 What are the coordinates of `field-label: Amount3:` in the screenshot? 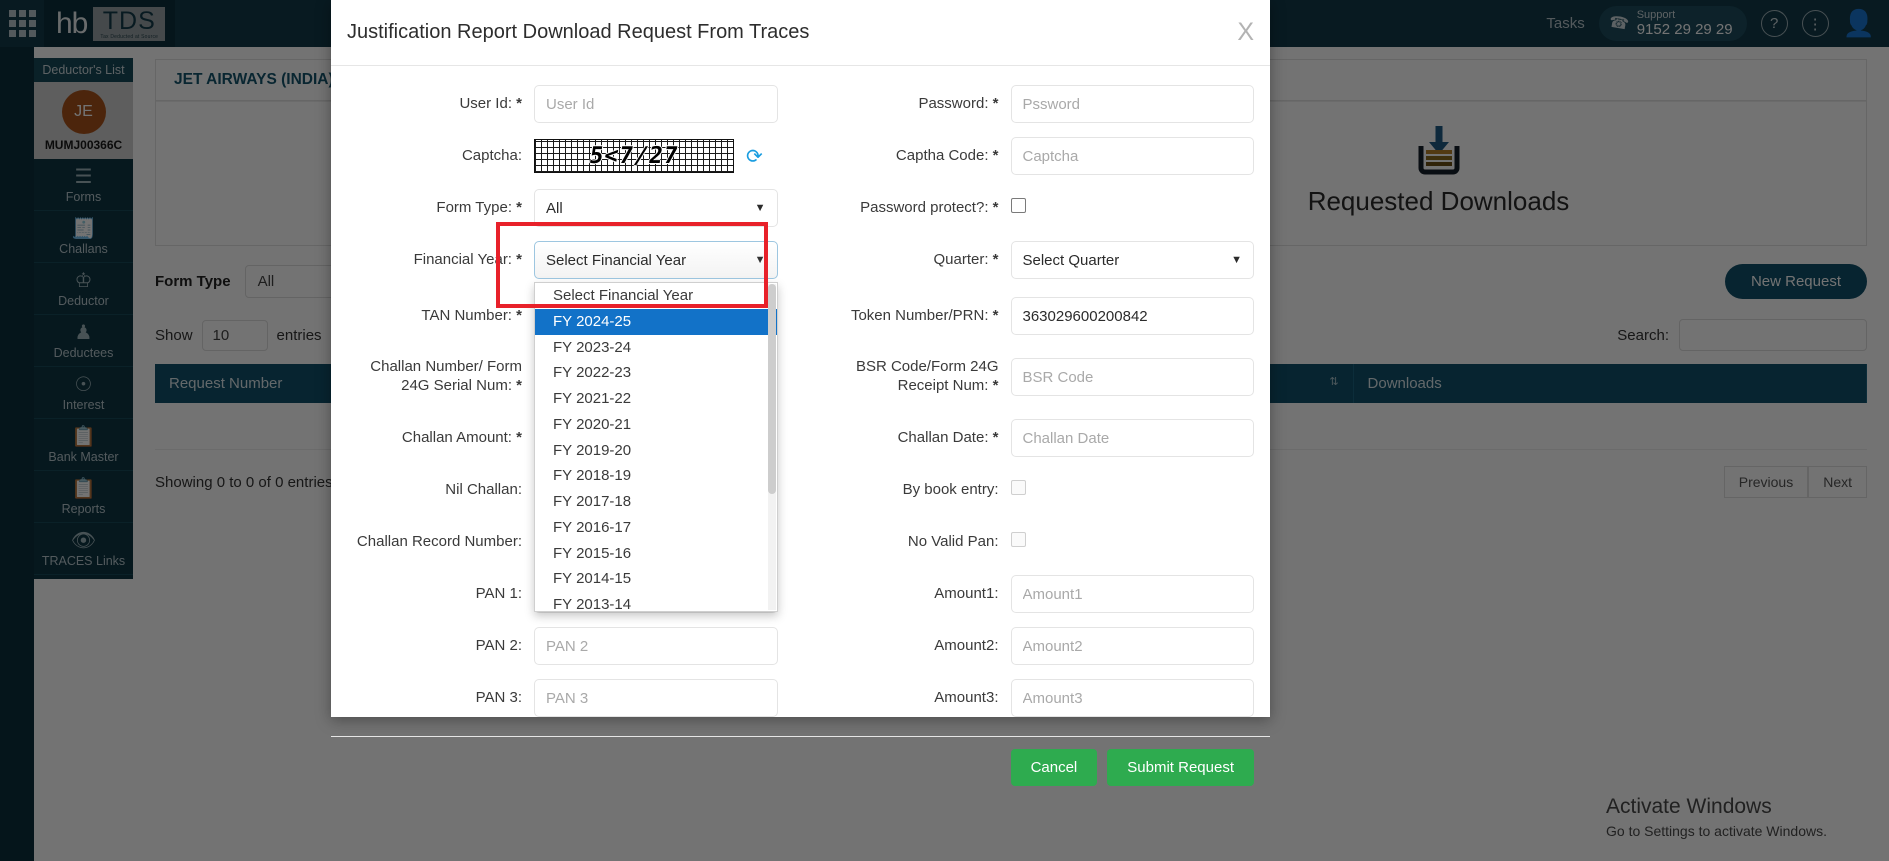 It's located at (966, 697).